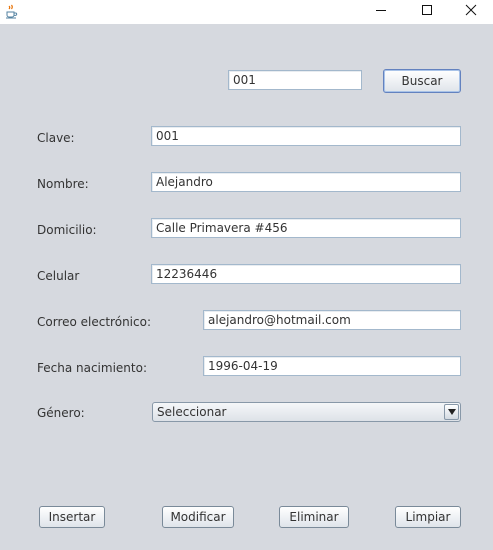 The width and height of the screenshot is (493, 550). Describe the element at coordinates (306, 228) in the screenshot. I see `domicilio-field: Calle Primavera #456` at that location.